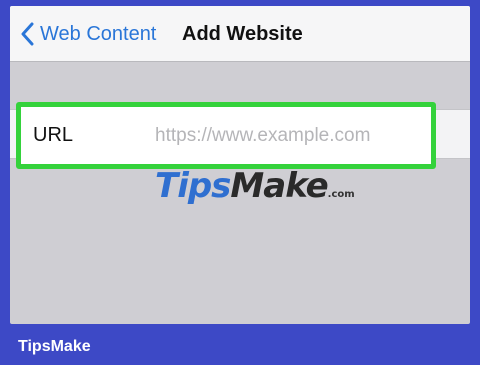  I want to click on navigation-bar: Web Content Add Website, so click(240, 34).